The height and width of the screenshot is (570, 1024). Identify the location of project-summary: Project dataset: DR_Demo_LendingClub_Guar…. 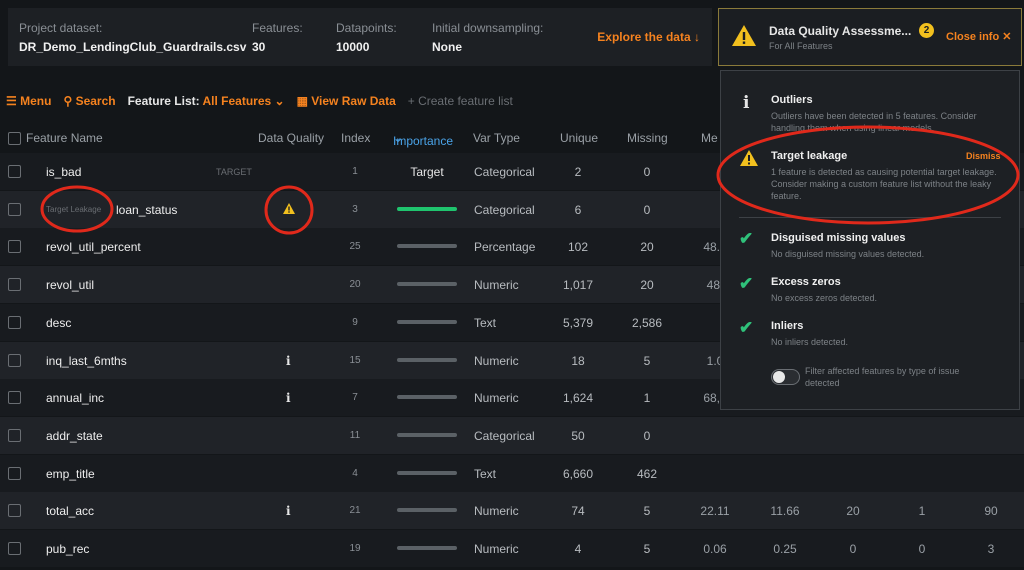
(360, 37).